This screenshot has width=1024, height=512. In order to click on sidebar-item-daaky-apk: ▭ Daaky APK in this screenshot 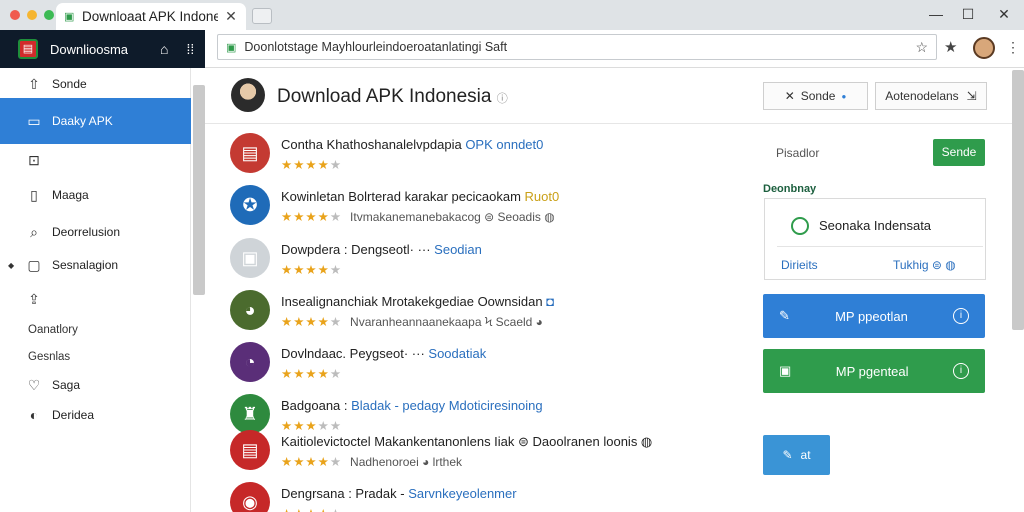, I will do `click(95, 121)`.